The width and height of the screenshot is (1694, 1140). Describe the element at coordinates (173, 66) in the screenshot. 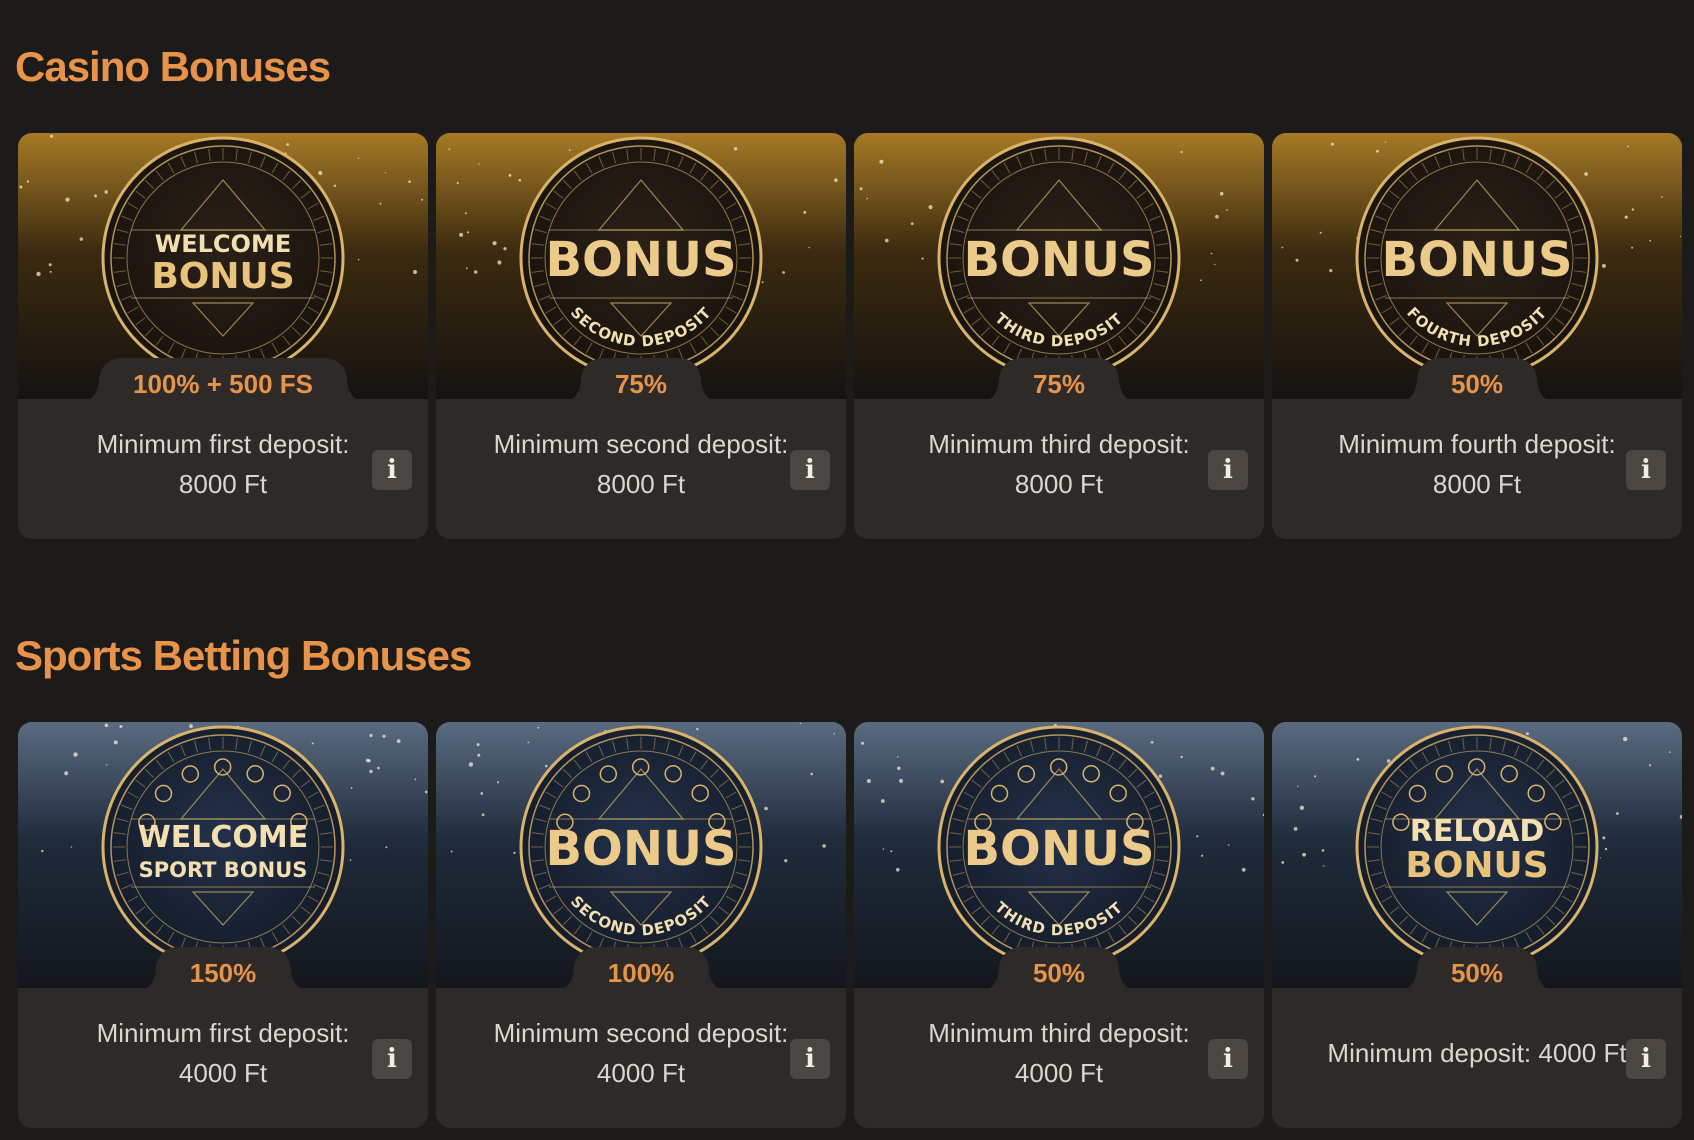

I see `casino-section-title: Casino Bonuses` at that location.